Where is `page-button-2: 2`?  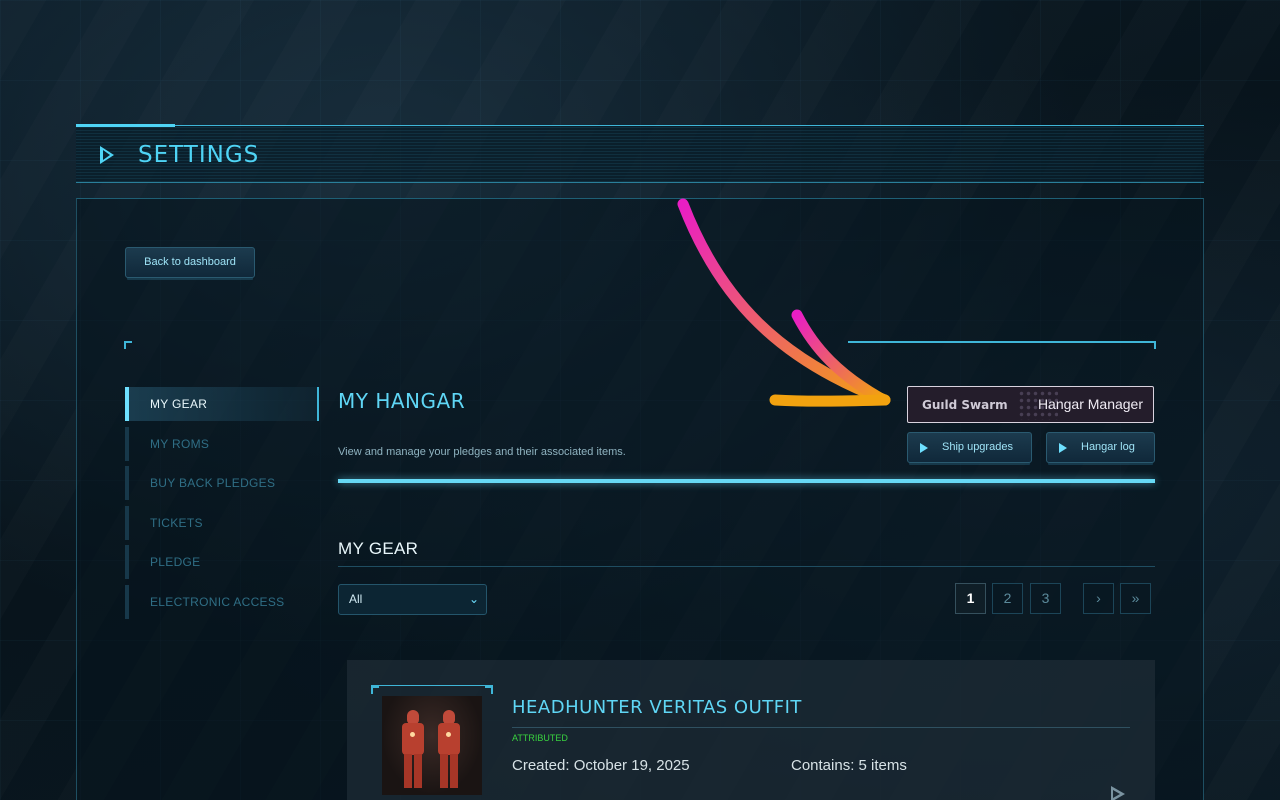 page-button-2: 2 is located at coordinates (1007, 598).